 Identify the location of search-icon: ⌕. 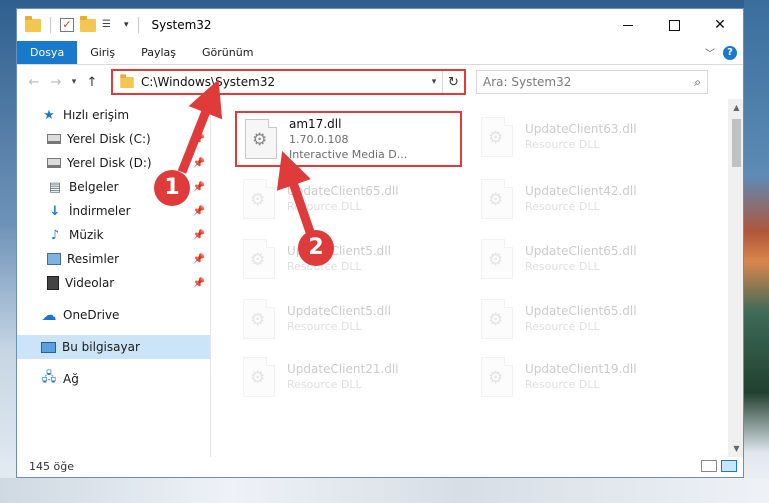
(697, 82).